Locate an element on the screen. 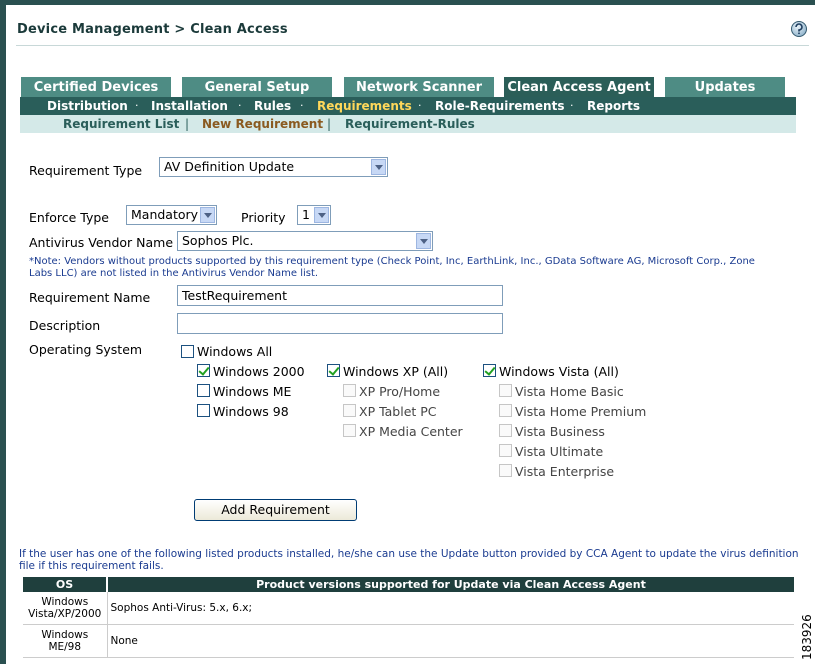 This screenshot has width=815, height=664. xp-tablet-pc-label: XP Tablet PC is located at coordinates (398, 411).